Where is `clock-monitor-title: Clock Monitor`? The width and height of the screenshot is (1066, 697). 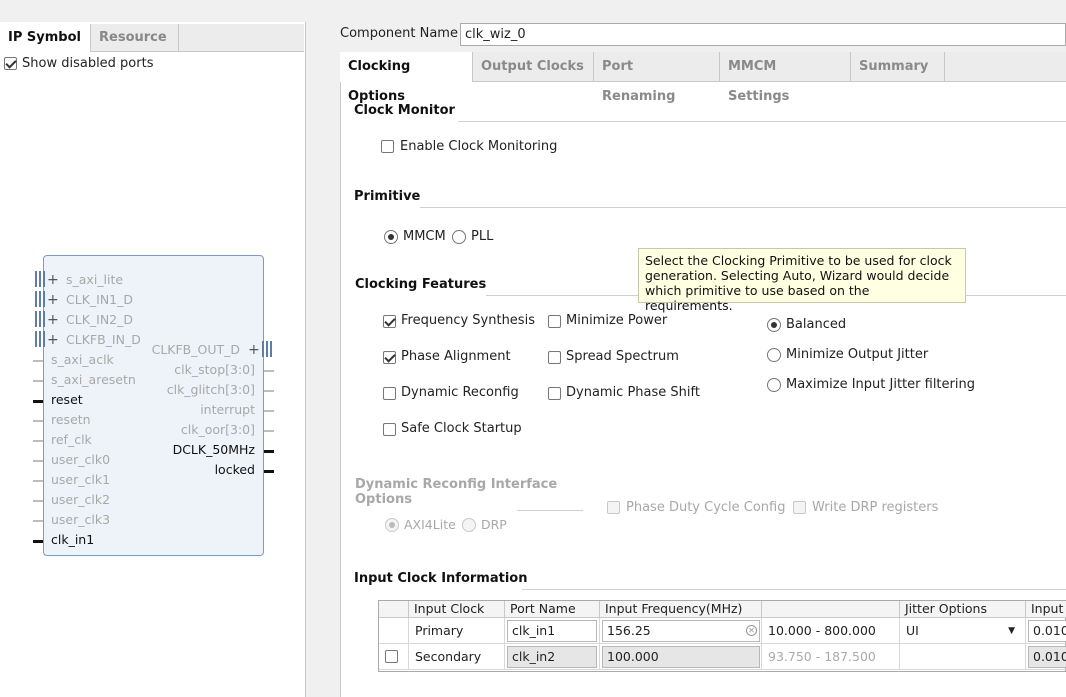
clock-monitor-title: Clock Monitor is located at coordinates (404, 110).